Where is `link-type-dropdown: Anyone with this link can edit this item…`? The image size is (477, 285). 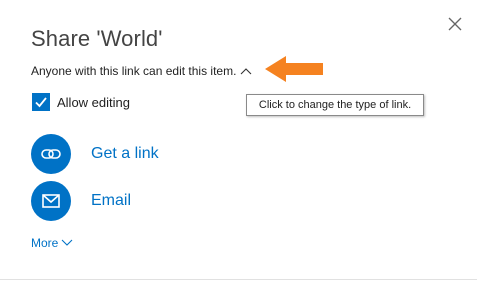 link-type-dropdown: Anyone with this link can edit this item… is located at coordinates (141, 71).